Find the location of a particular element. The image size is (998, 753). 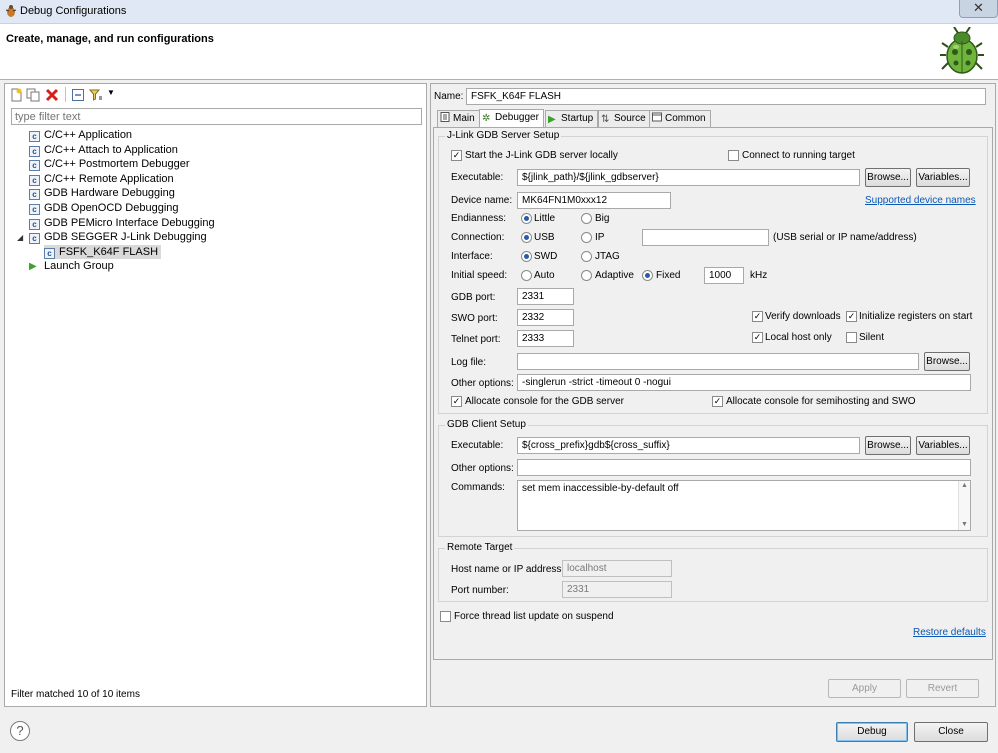

telnet-port-label: Telnet port: is located at coordinates (476, 339).